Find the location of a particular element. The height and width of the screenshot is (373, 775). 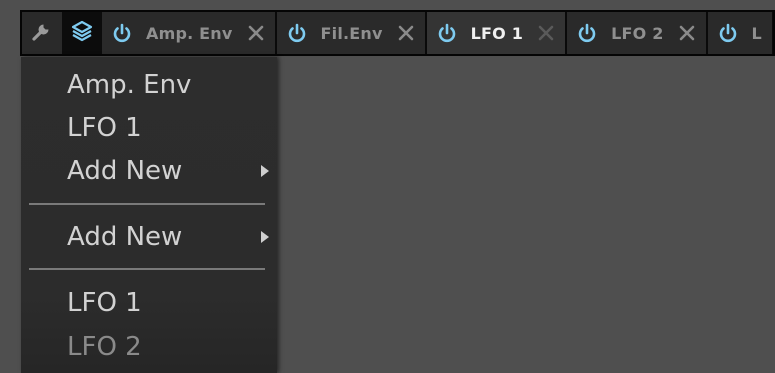

tab-label: LFO 1 is located at coordinates (497, 33).